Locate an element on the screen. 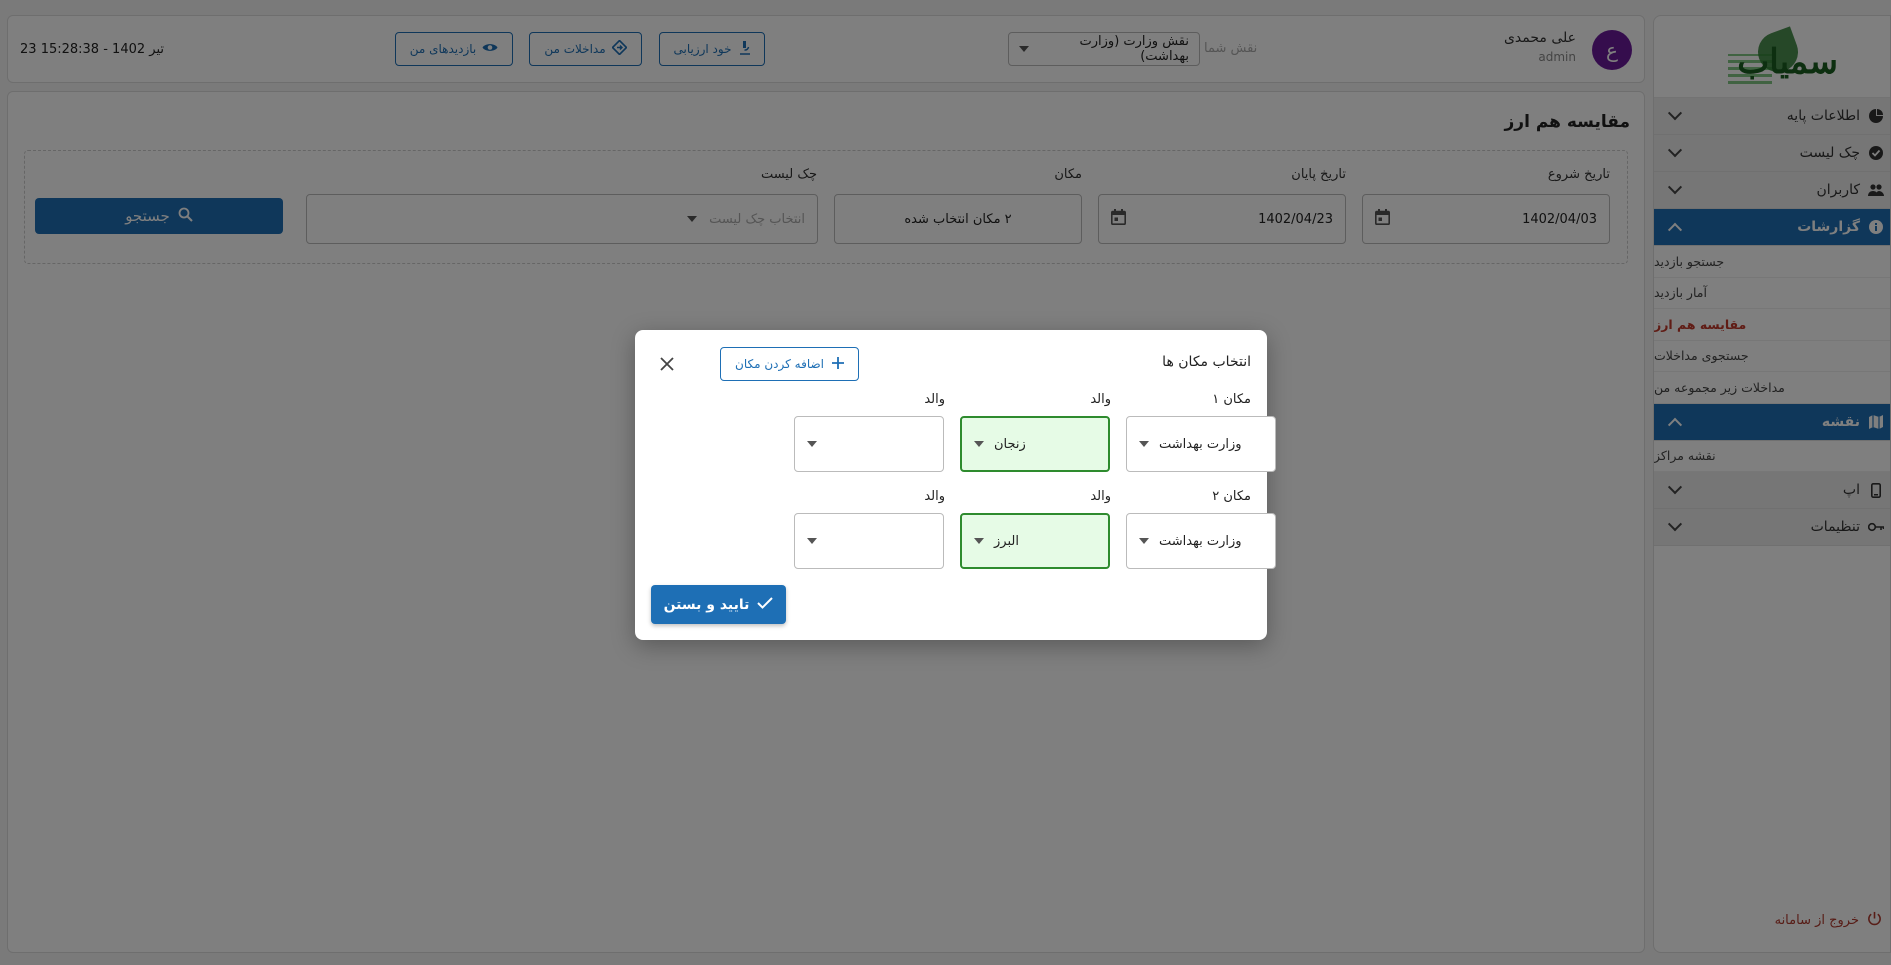 The width and height of the screenshot is (1891, 965). confirm-close-label: تایید و بستن is located at coordinates (706, 604).